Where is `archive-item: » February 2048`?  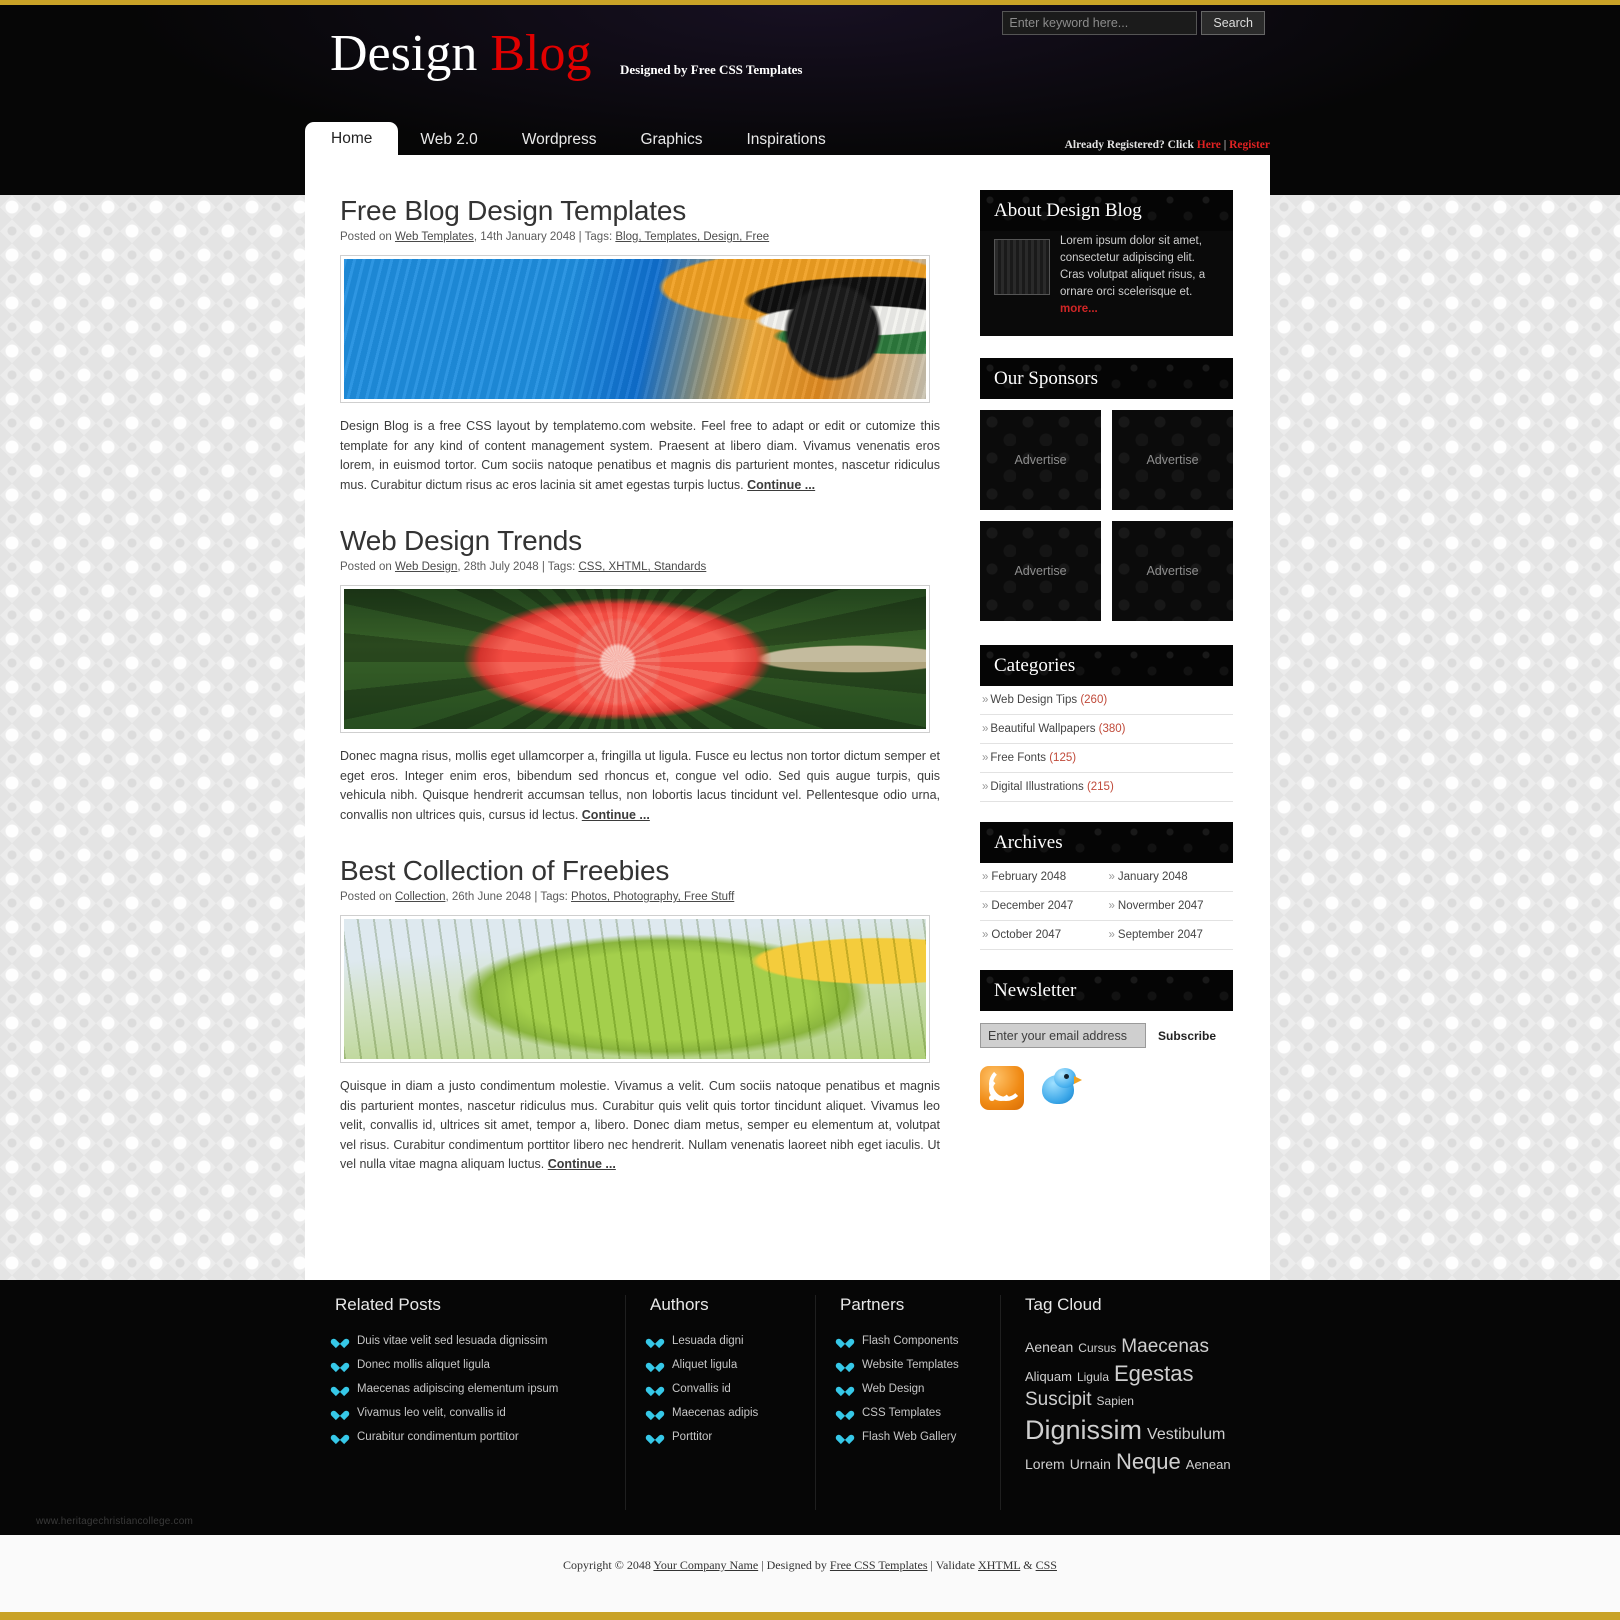 archive-item: » February 2048 is located at coordinates (1043, 877).